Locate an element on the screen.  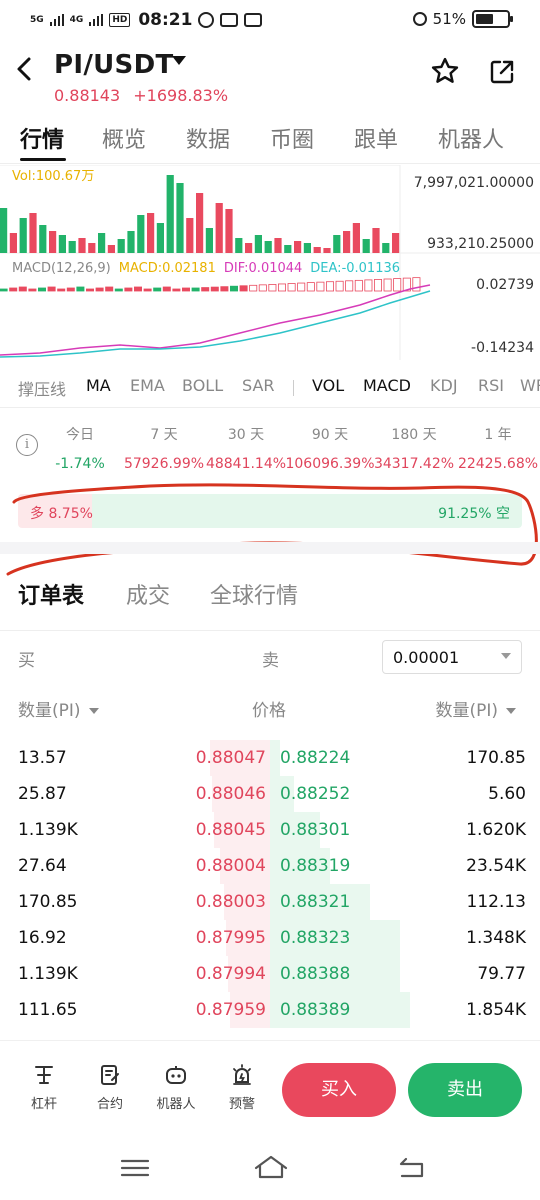
bid-price: 0.87995 is located at coordinates (230, 938).